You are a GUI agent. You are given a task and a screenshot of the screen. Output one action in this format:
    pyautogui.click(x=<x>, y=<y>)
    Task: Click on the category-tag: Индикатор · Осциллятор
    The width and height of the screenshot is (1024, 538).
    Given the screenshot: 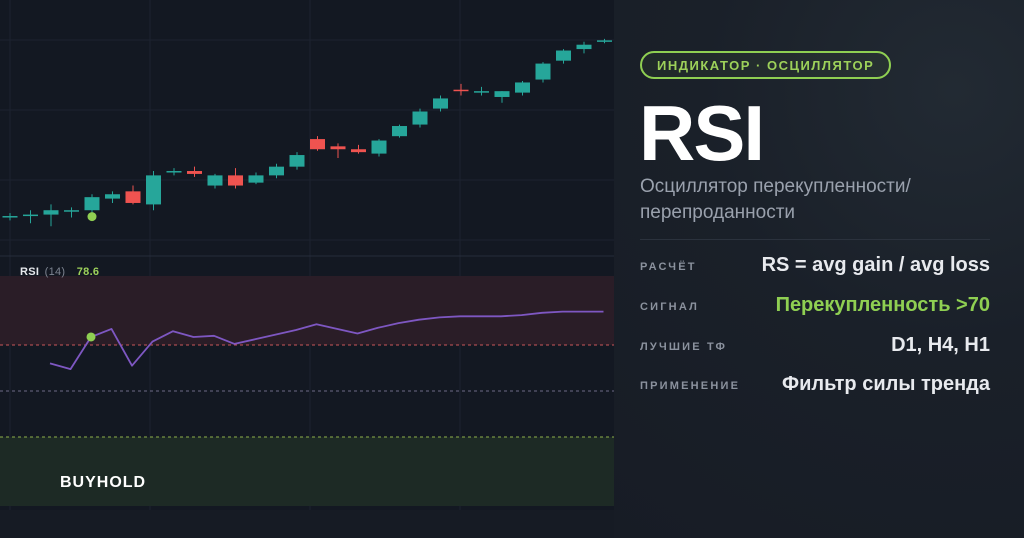 What is the action you would take?
    pyautogui.click(x=766, y=65)
    